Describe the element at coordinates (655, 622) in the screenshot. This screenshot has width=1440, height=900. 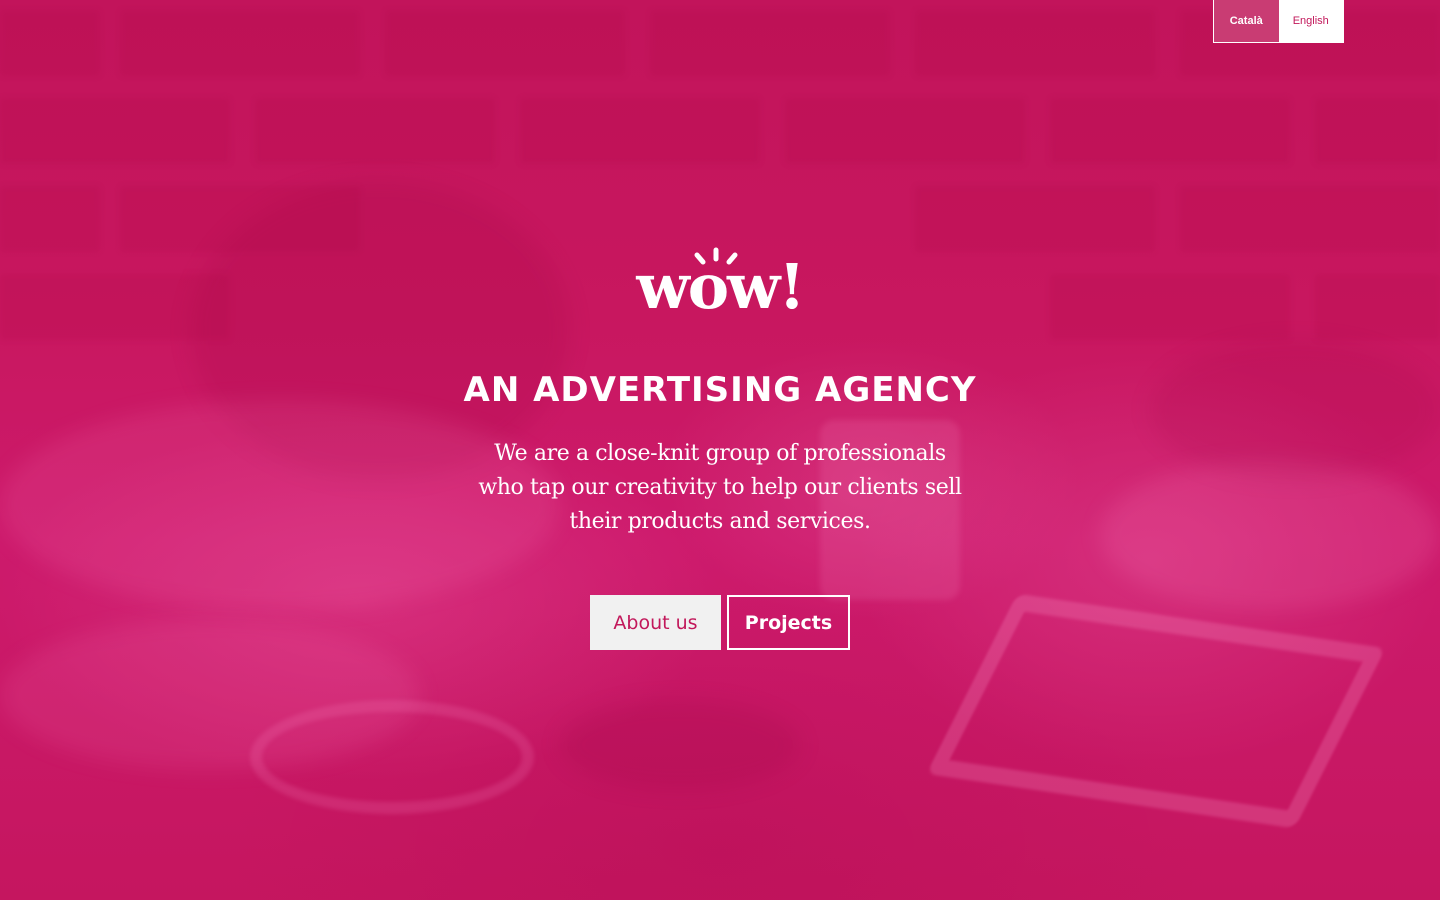
I see `about-us-button: About us` at that location.